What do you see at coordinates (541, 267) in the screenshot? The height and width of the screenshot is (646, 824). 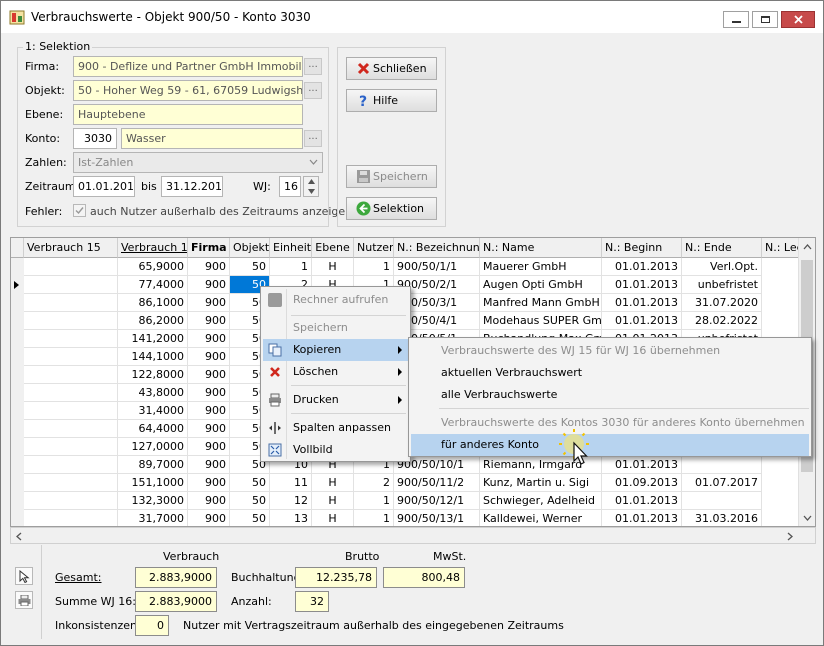 I see `table-cell: Mauerer GmbH` at bounding box center [541, 267].